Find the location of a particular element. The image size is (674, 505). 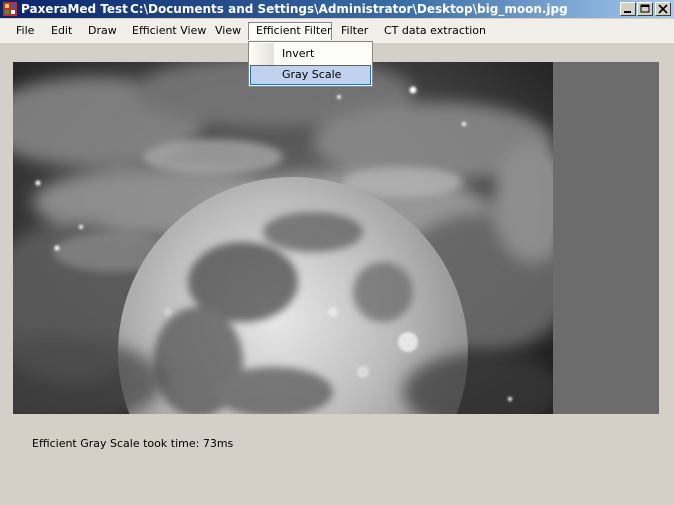

menu-item-invert: Invert is located at coordinates (310, 54).